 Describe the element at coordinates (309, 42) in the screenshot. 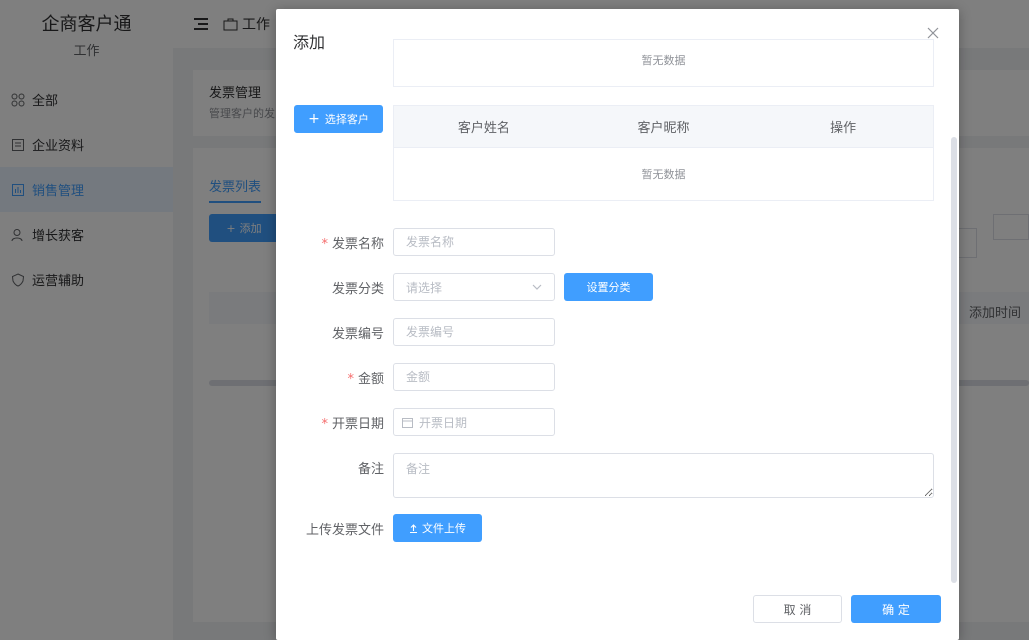

I see `dialog-title: 添加` at that location.